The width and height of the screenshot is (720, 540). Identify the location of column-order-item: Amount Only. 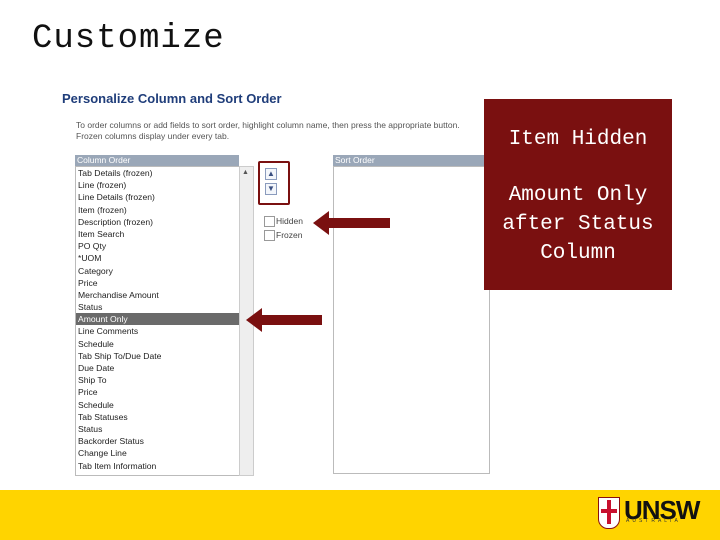
(158, 319).